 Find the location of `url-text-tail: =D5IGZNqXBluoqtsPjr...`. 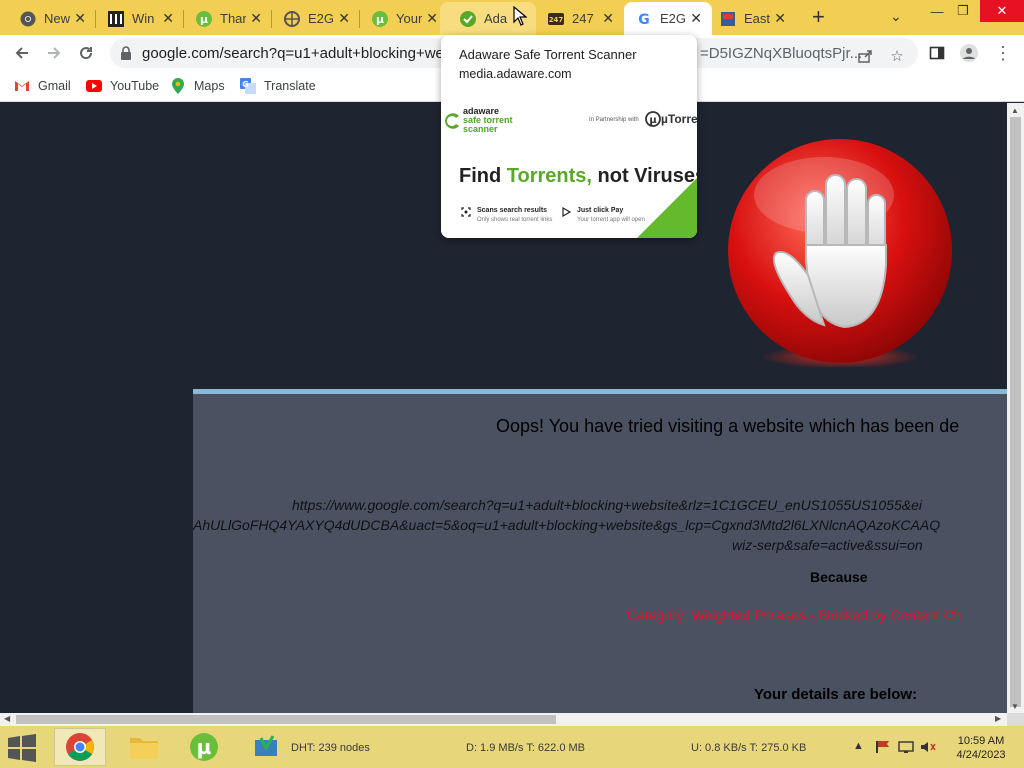

url-text-tail: =D5IGZNqXBluoqtsPjr... is located at coordinates (781, 53).